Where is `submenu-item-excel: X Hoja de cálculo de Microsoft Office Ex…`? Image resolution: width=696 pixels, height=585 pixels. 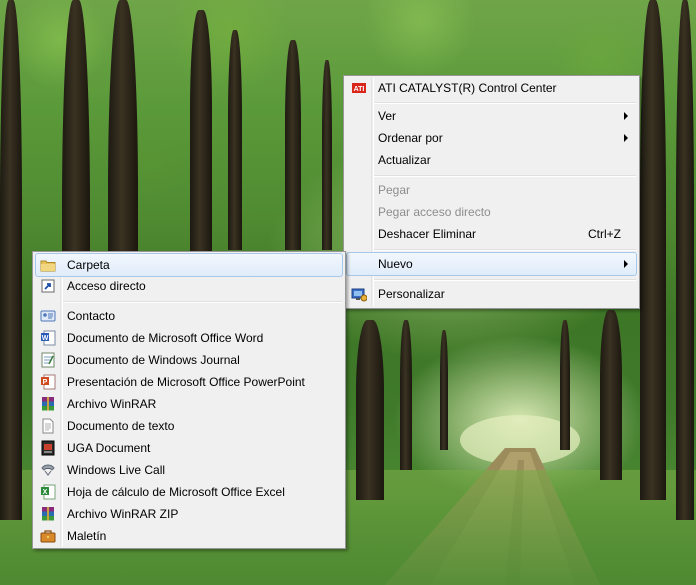
submenu-item-excel: X Hoja de cálculo de Microsoft Office Ex… is located at coordinates (189, 492).